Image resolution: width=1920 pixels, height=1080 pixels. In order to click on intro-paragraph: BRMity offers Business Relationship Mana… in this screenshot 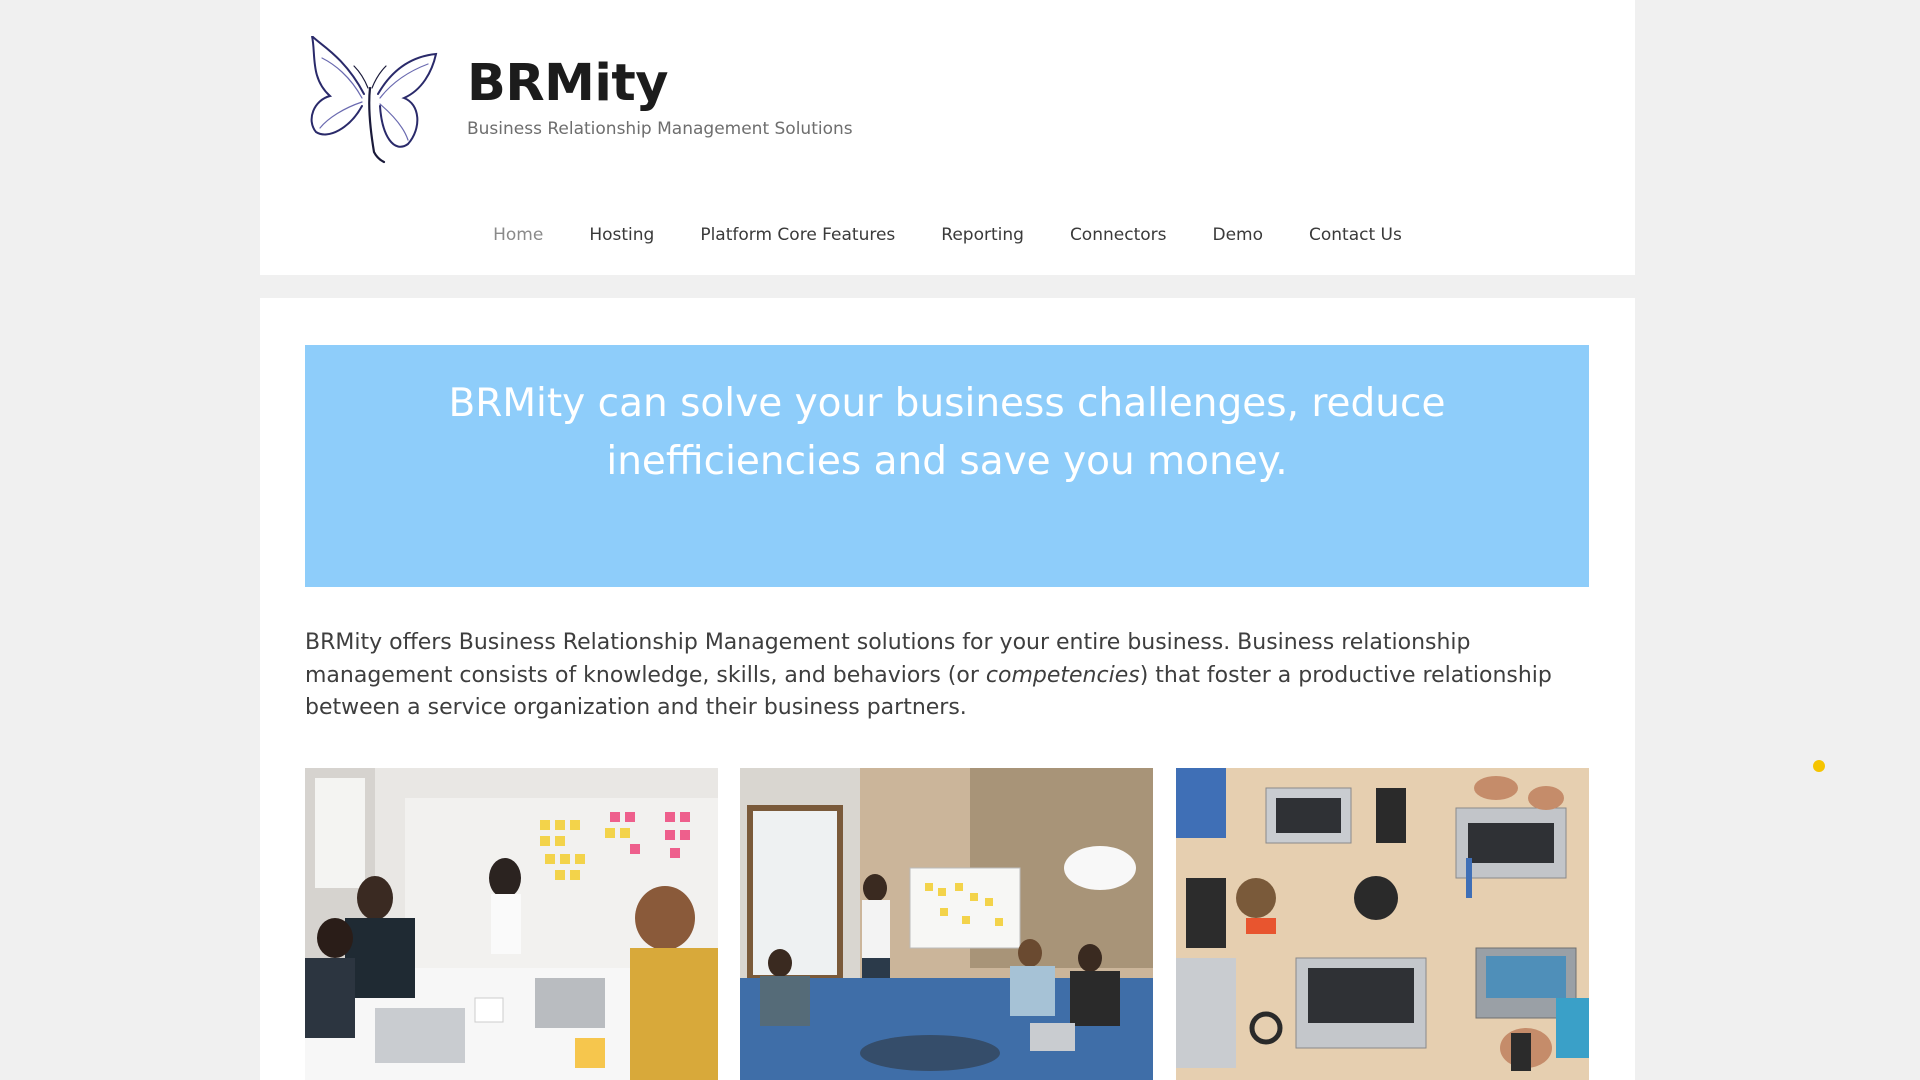, I will do `click(947, 676)`.